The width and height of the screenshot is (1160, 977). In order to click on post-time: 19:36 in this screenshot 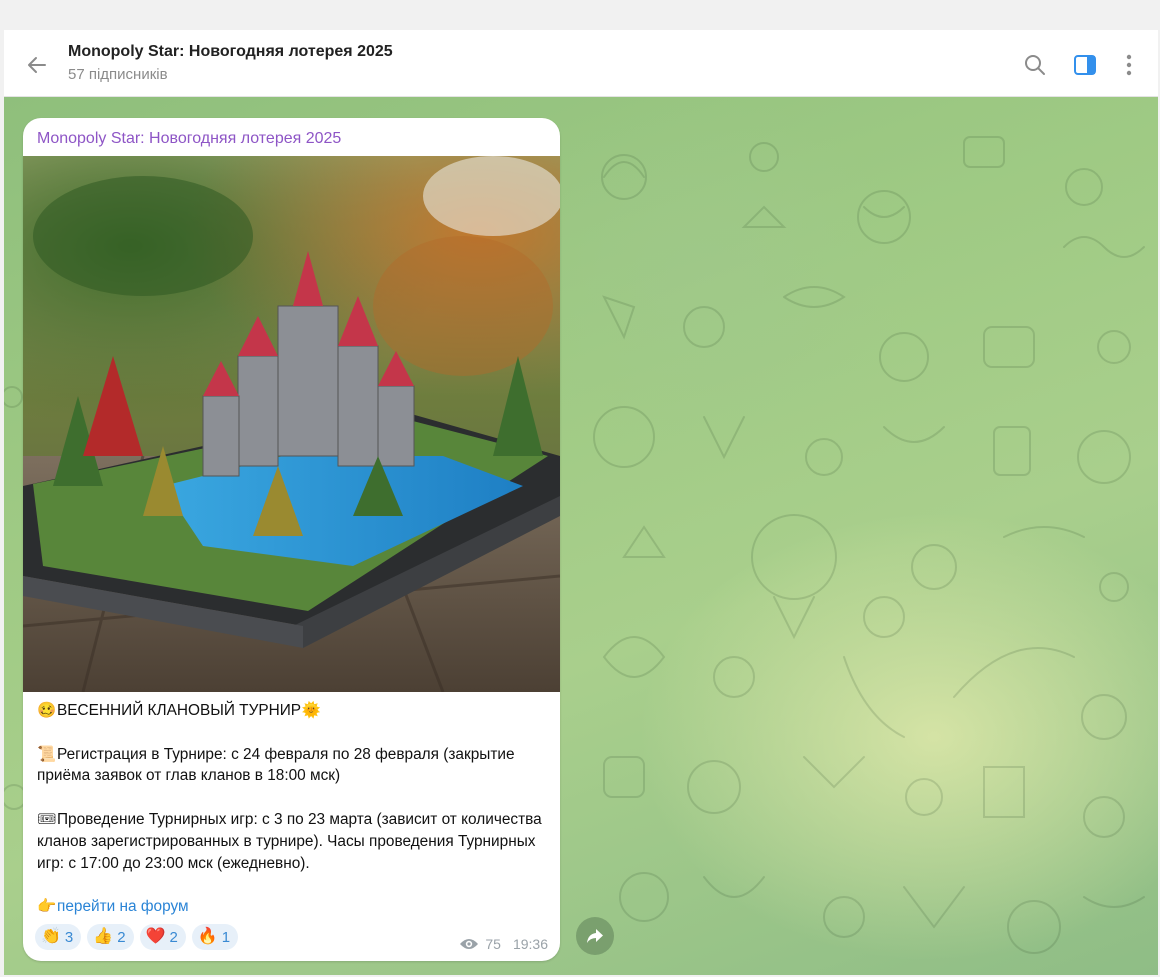, I will do `click(530, 944)`.